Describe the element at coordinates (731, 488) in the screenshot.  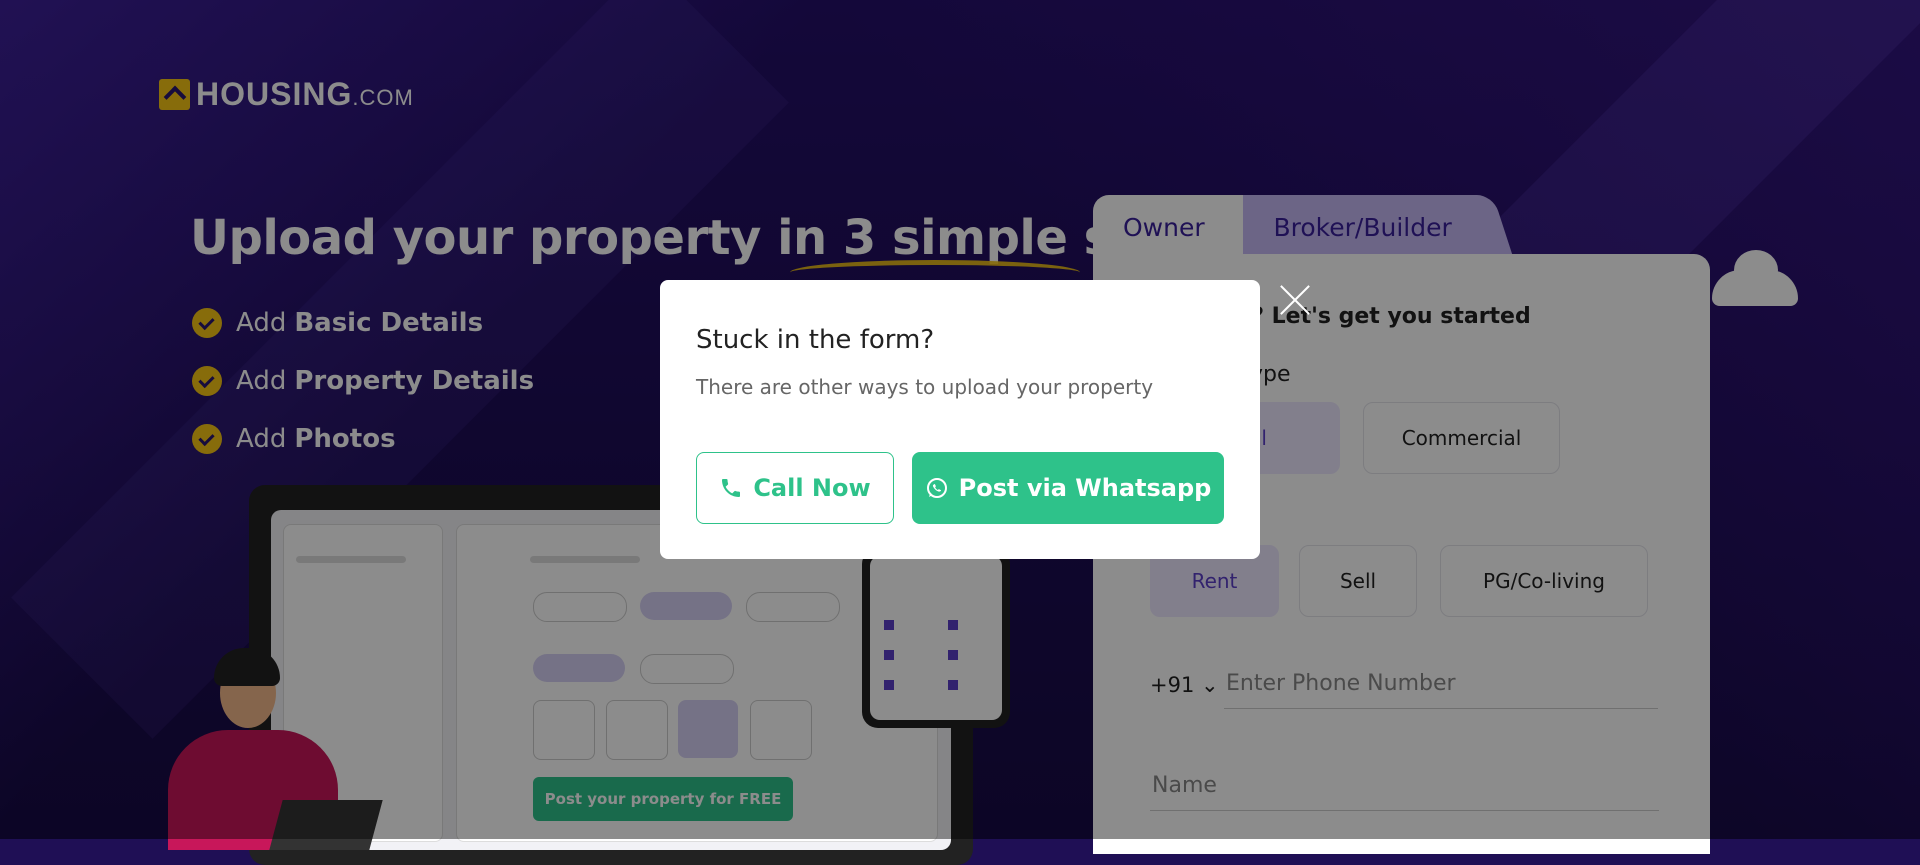
I see `phone-icon` at that location.